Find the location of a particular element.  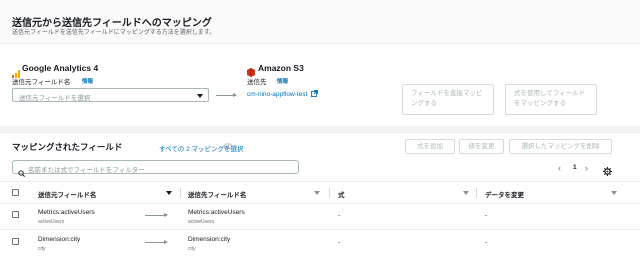

s3-bucket-link: cm-nino-appflow-test is located at coordinates (283, 94).